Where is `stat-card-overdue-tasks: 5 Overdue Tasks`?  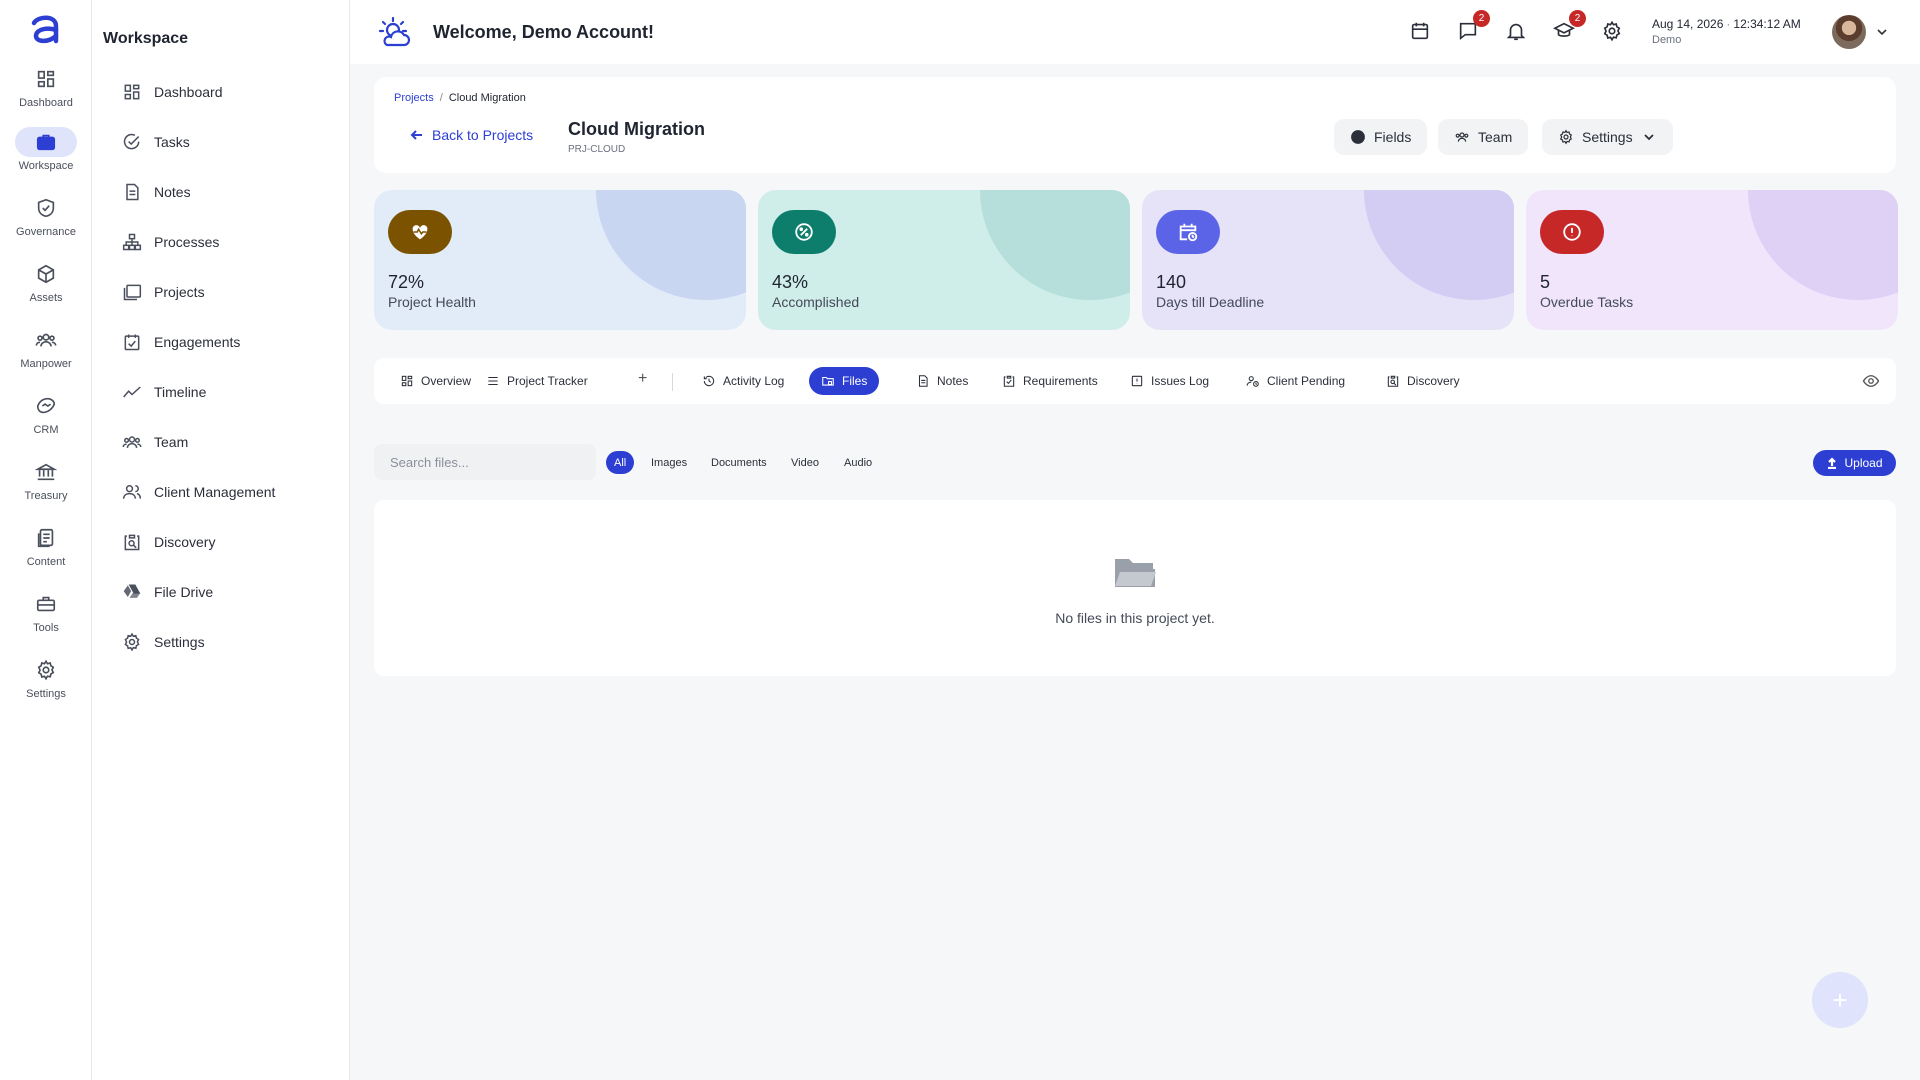 stat-card-overdue-tasks: 5 Overdue Tasks is located at coordinates (1712, 260).